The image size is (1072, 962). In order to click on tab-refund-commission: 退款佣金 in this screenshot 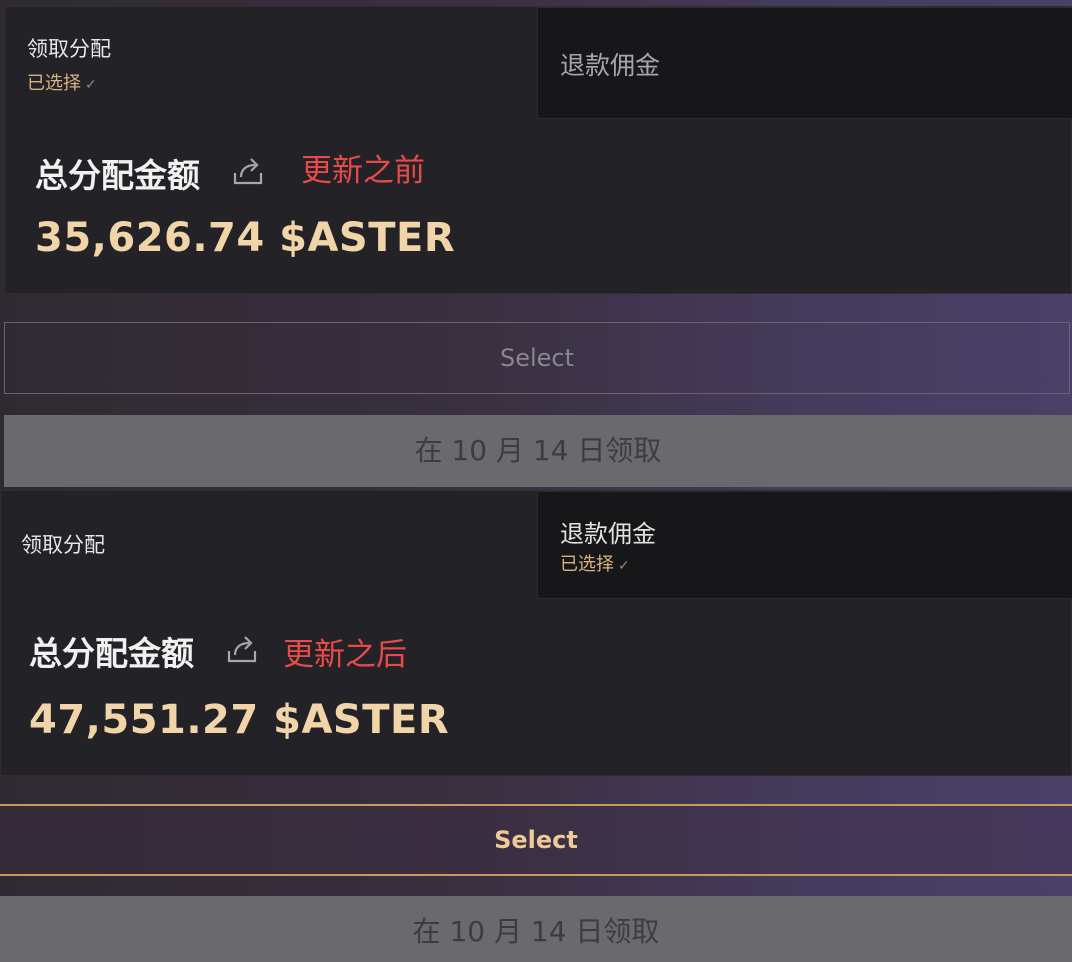, I will do `click(804, 63)`.